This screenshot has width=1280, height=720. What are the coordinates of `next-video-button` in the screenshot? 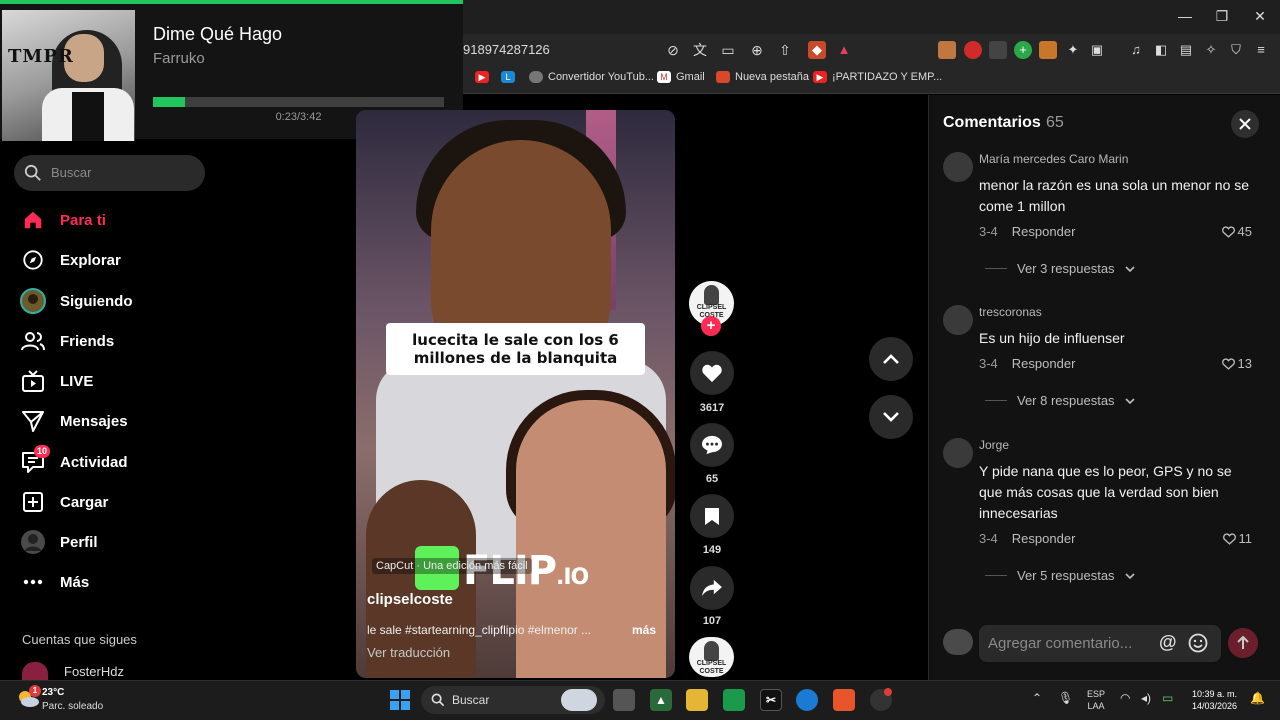 It's located at (891, 417).